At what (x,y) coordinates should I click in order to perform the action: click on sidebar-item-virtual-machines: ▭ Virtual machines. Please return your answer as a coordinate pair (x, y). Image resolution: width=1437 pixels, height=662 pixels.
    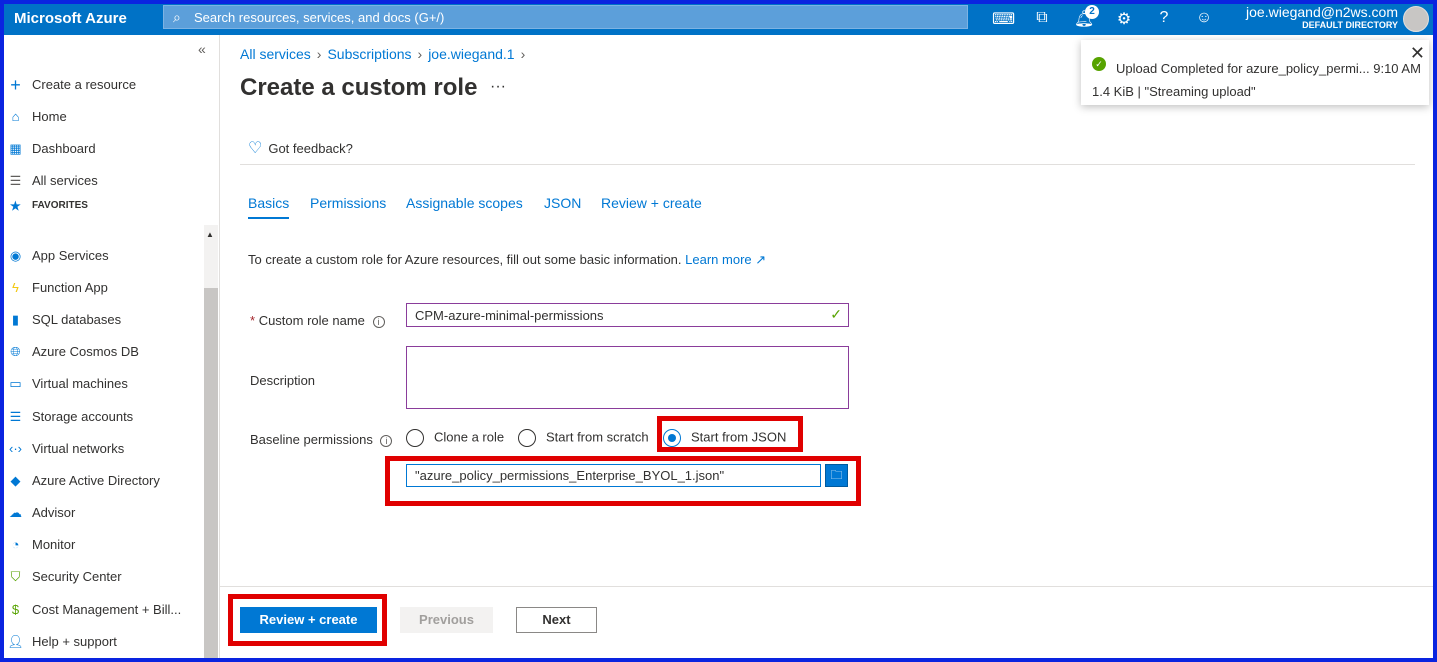
    Looking at the image, I should click on (104, 384).